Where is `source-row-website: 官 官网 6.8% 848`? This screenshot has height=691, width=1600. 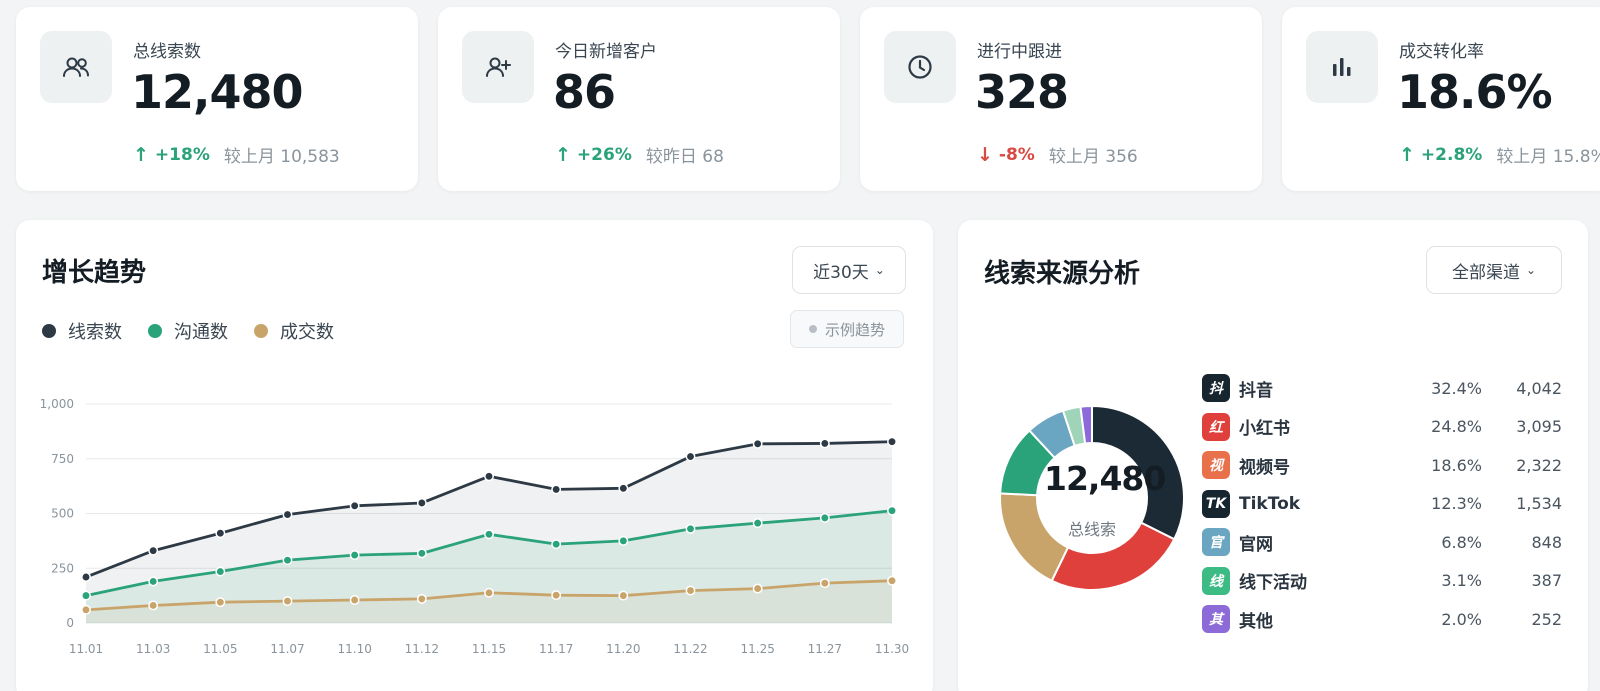
source-row-website: 官 官网 6.8% 848 is located at coordinates (1382, 542).